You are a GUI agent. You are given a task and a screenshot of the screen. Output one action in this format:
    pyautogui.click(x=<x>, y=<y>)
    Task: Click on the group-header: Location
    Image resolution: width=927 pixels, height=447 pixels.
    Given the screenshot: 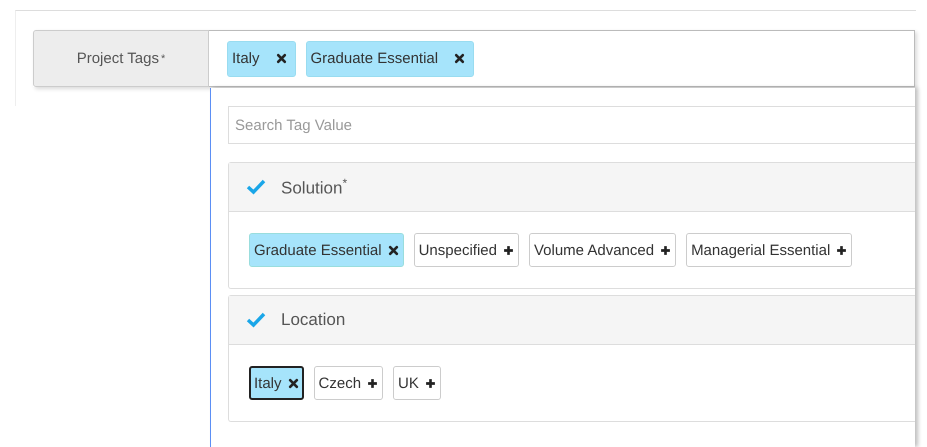 What is the action you would take?
    pyautogui.click(x=572, y=320)
    